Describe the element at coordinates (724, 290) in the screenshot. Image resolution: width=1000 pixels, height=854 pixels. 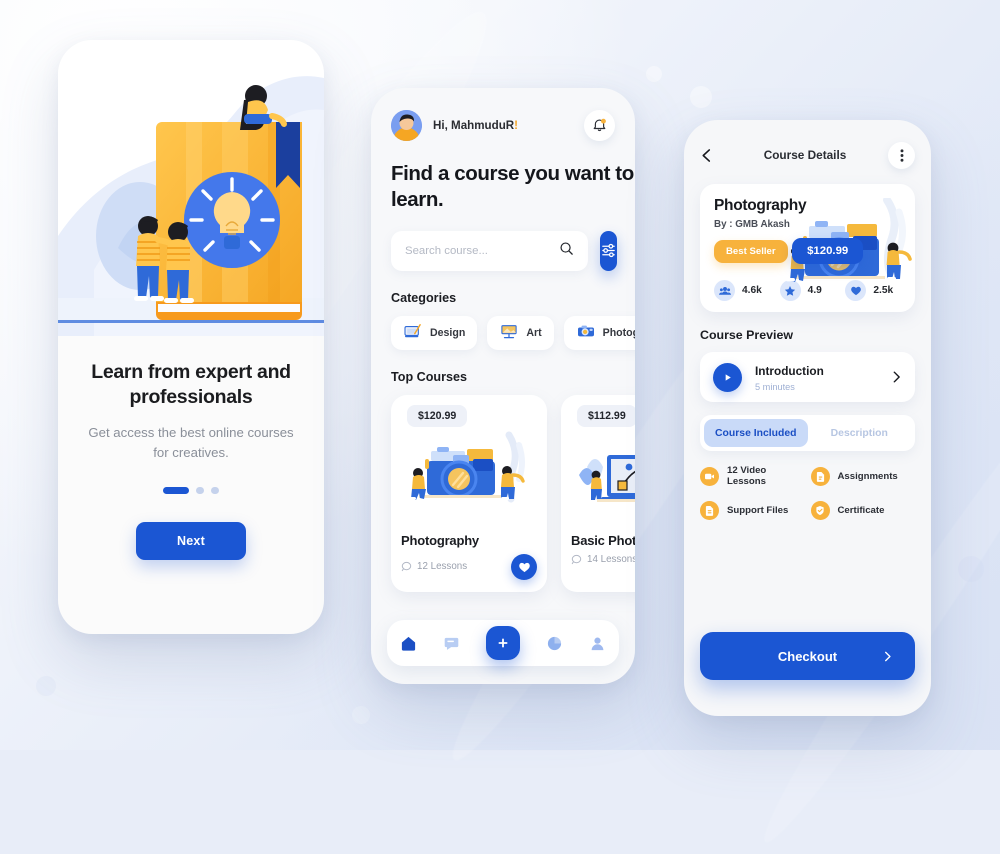
I see `people-icon` at that location.